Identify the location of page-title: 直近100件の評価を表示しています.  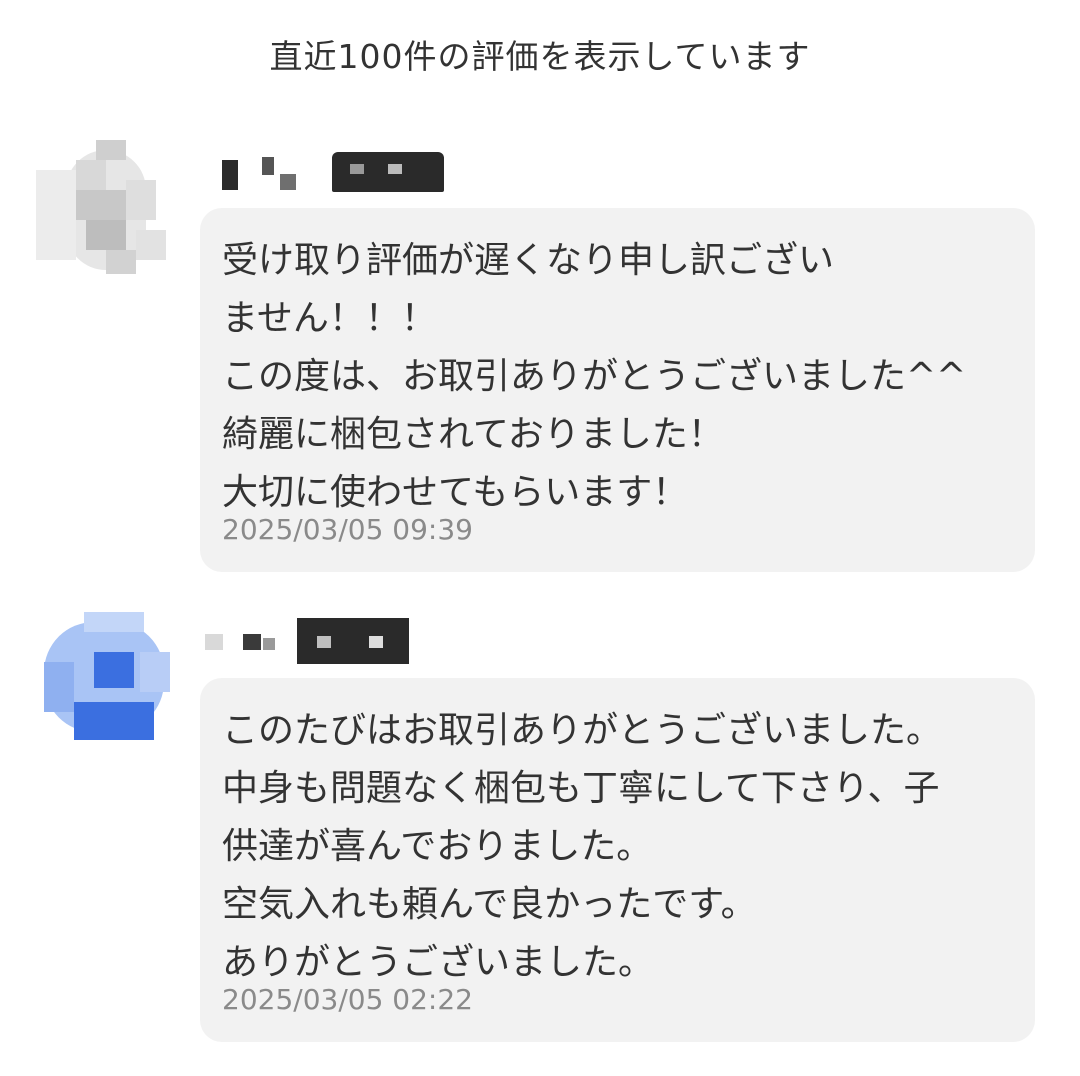
(540, 56).